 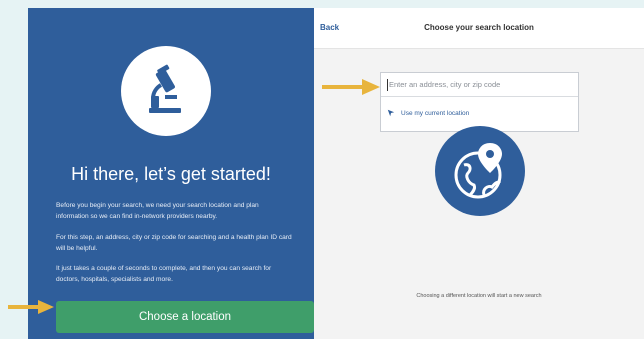 What do you see at coordinates (31, 307) in the screenshot?
I see `arrow-to-button-icon` at bounding box center [31, 307].